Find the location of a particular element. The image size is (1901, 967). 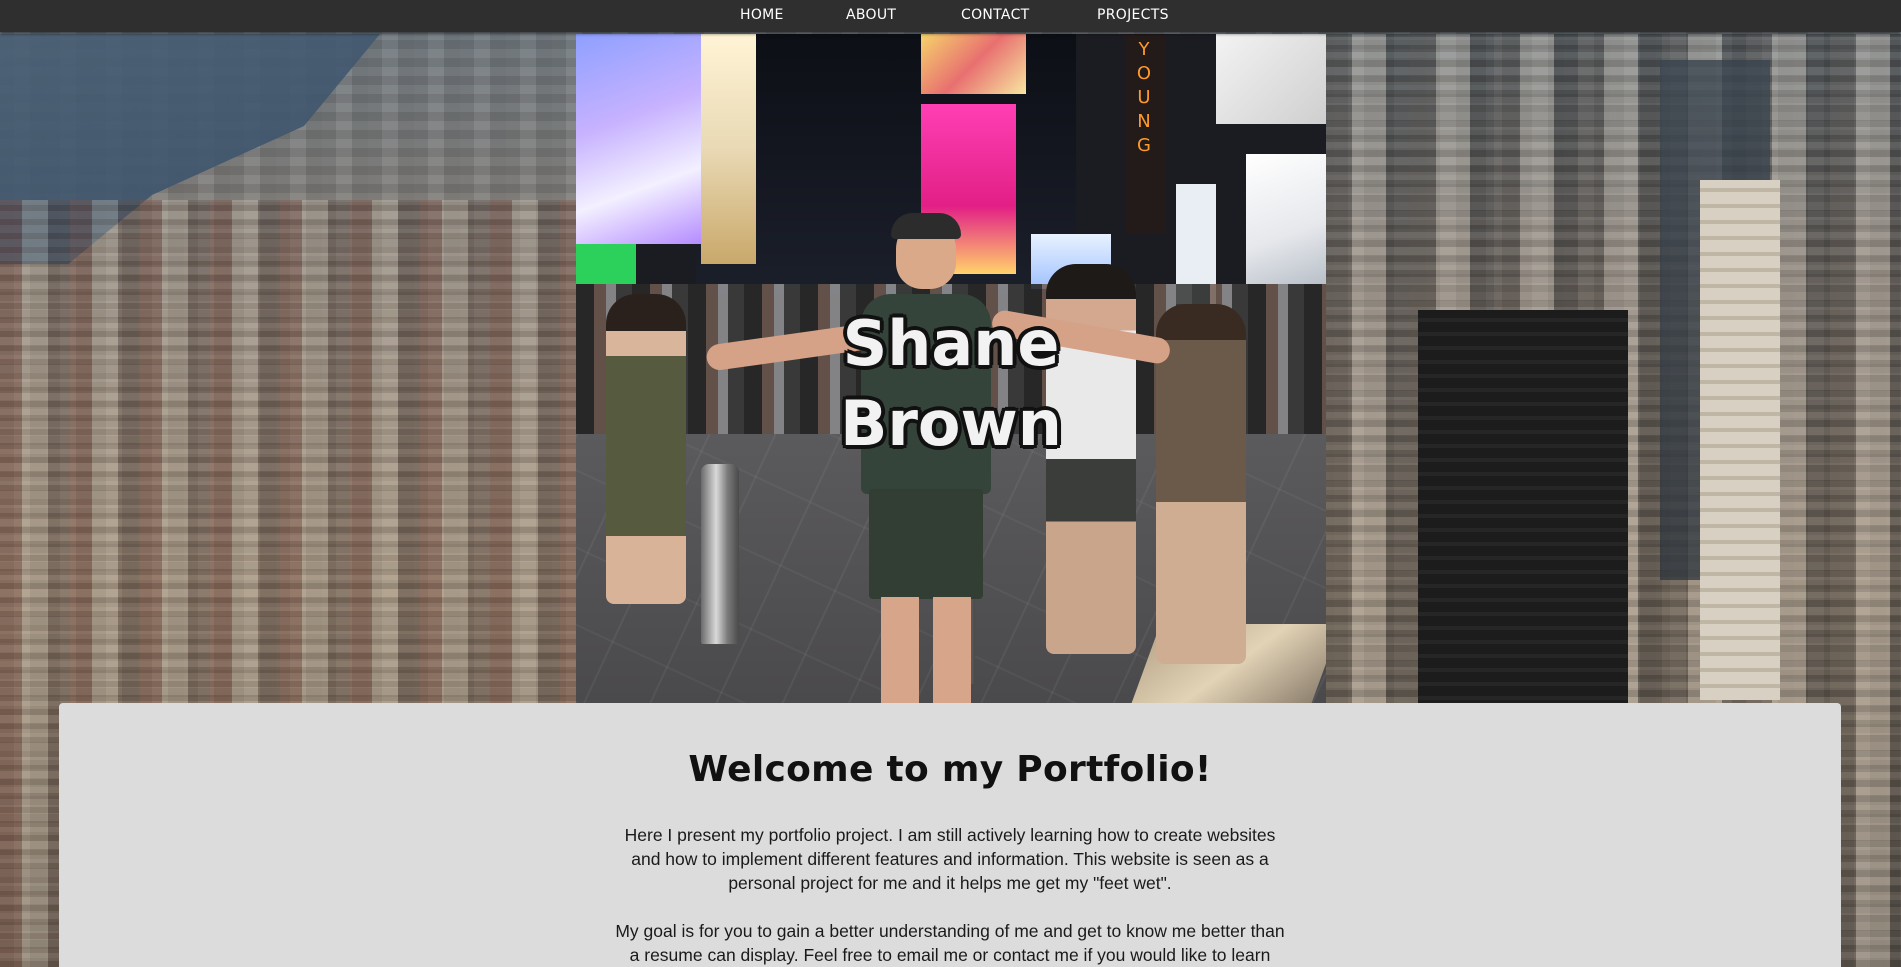

nav-home-link: HOME is located at coordinates (762, 15).